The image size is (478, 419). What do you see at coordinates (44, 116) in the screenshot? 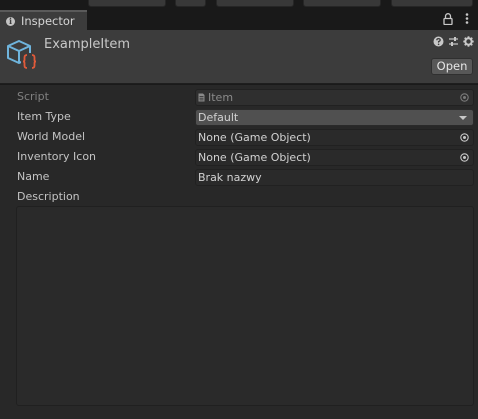
I see `item-type-label: Item Type` at bounding box center [44, 116].